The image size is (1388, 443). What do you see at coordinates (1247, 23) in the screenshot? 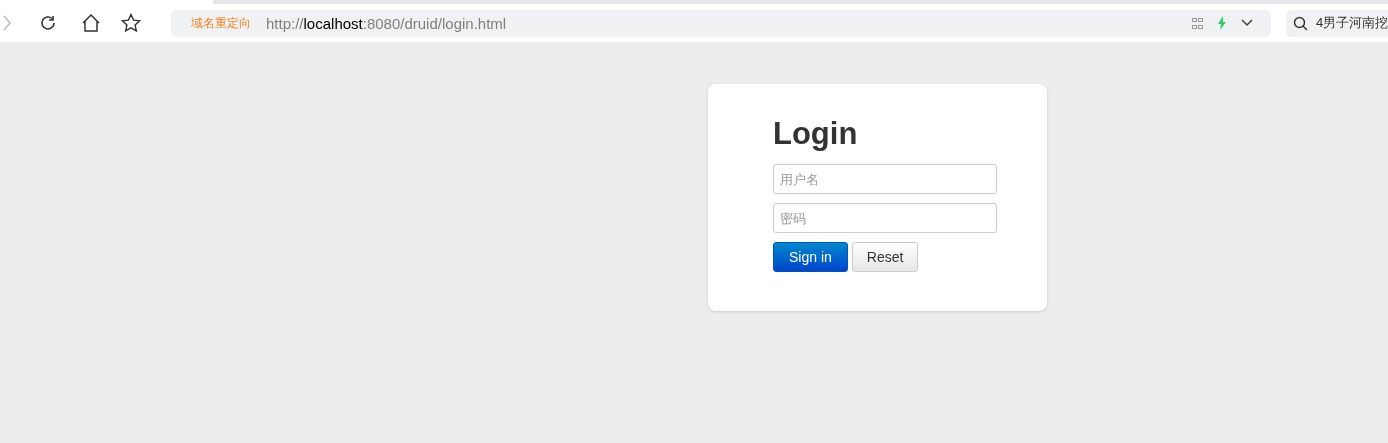
I see `chevron-down-icon` at bounding box center [1247, 23].